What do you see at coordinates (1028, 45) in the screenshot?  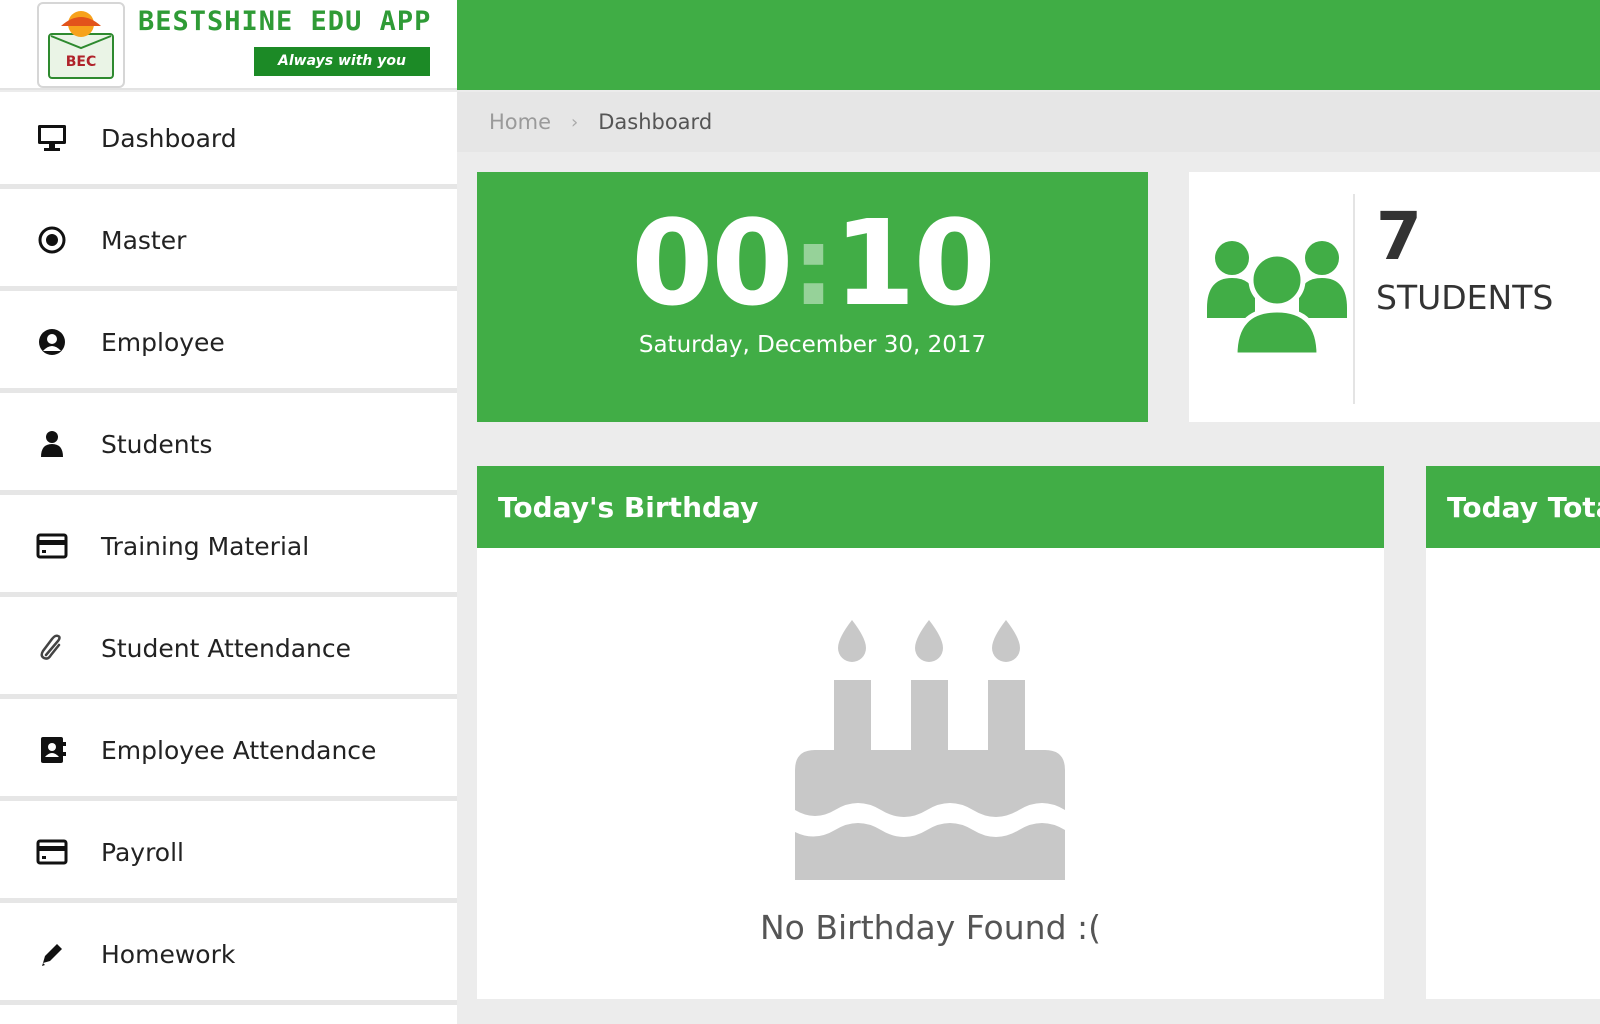 I see `top-bar` at bounding box center [1028, 45].